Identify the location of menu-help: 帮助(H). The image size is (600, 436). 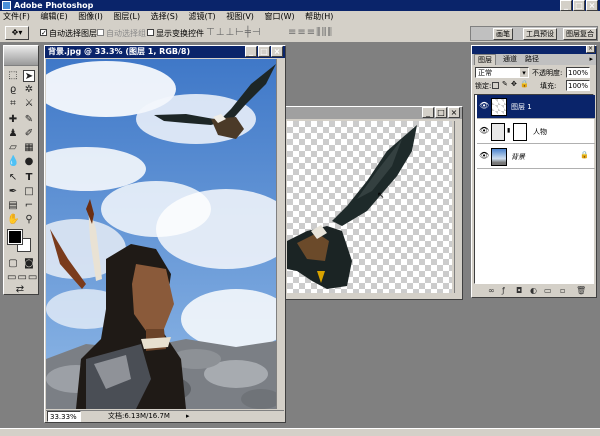
(319, 16).